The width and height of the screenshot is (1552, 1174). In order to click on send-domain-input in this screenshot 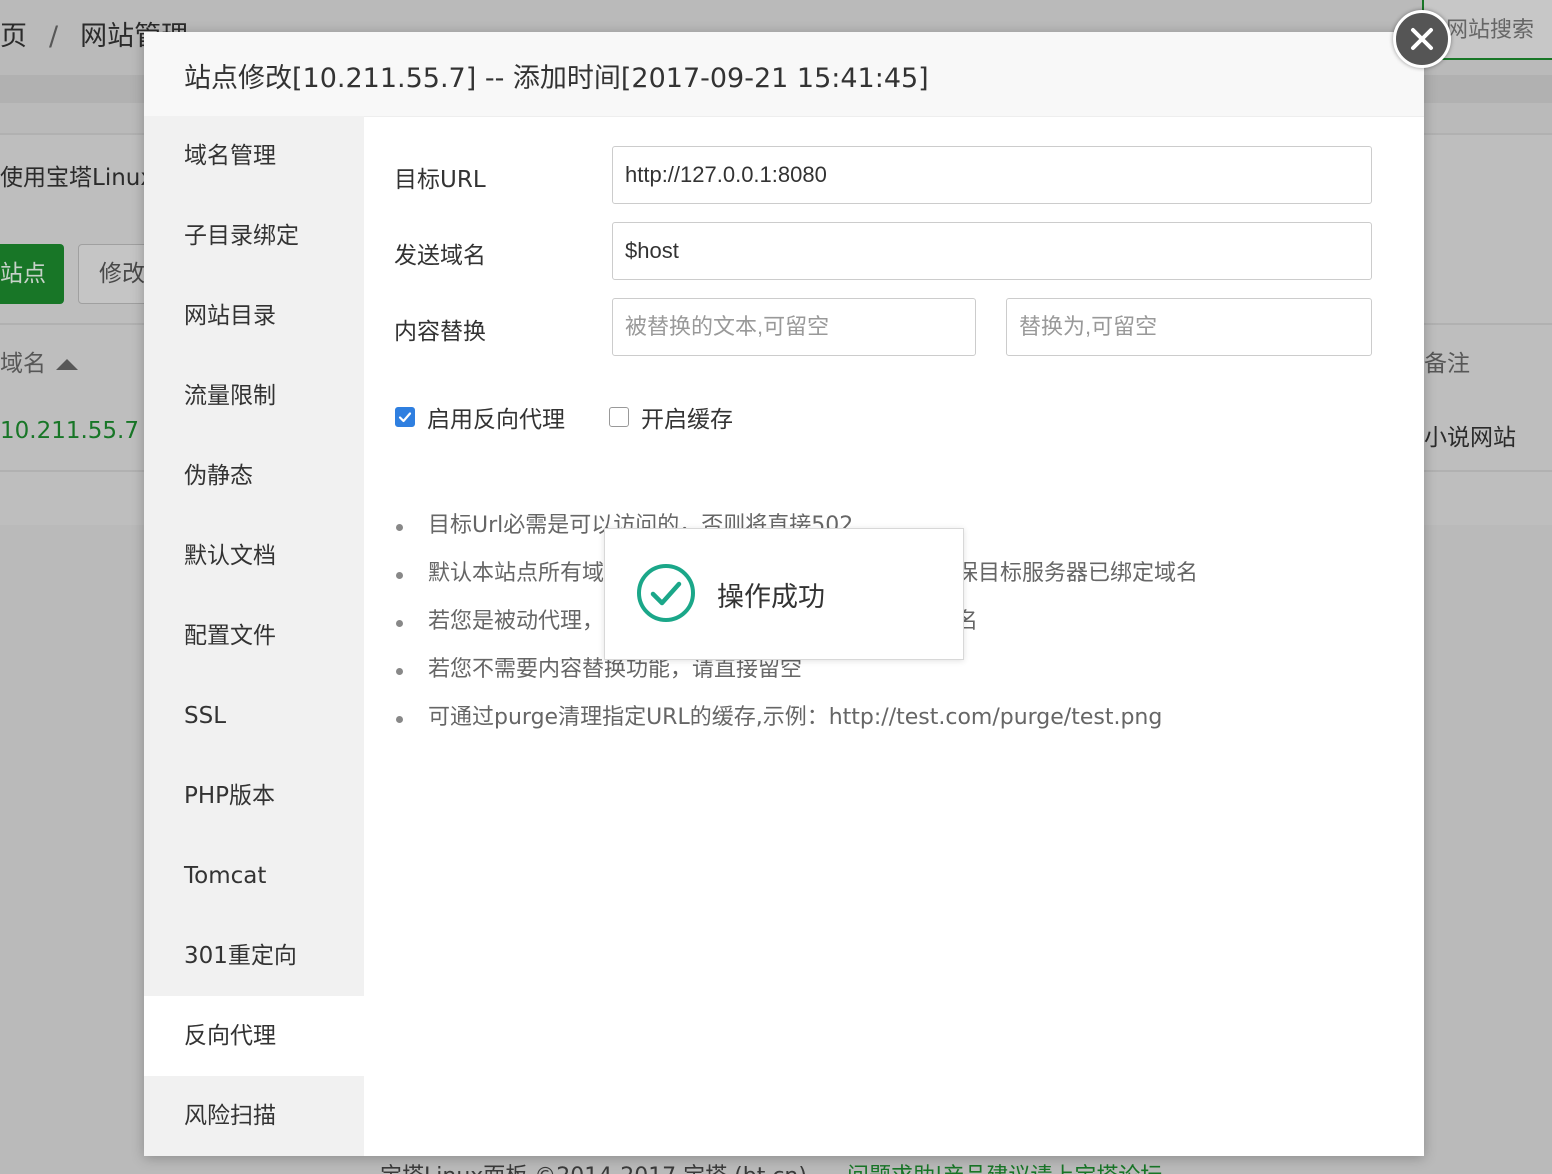, I will do `click(992, 251)`.